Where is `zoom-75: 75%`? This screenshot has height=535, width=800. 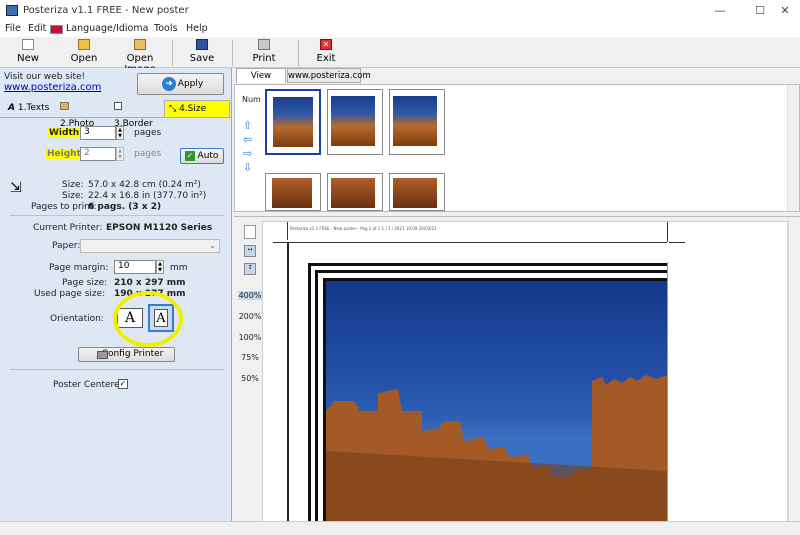
zoom-75: 75% is located at coordinates (250, 357).